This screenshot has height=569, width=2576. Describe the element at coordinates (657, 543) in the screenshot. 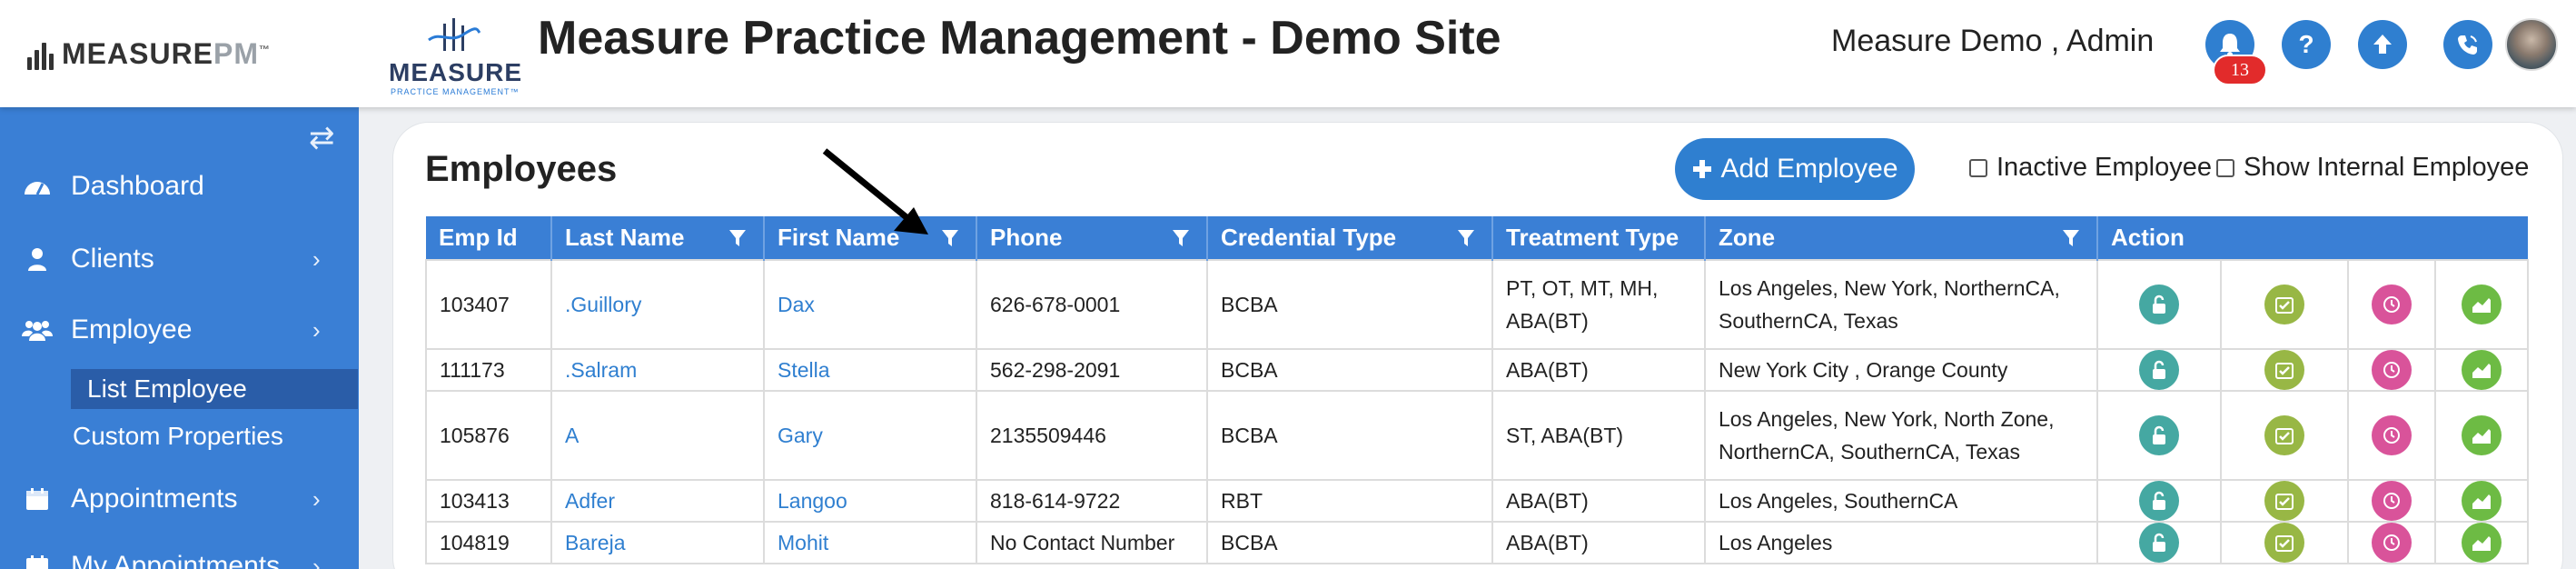

I see `last-name-link: Bareja` at that location.